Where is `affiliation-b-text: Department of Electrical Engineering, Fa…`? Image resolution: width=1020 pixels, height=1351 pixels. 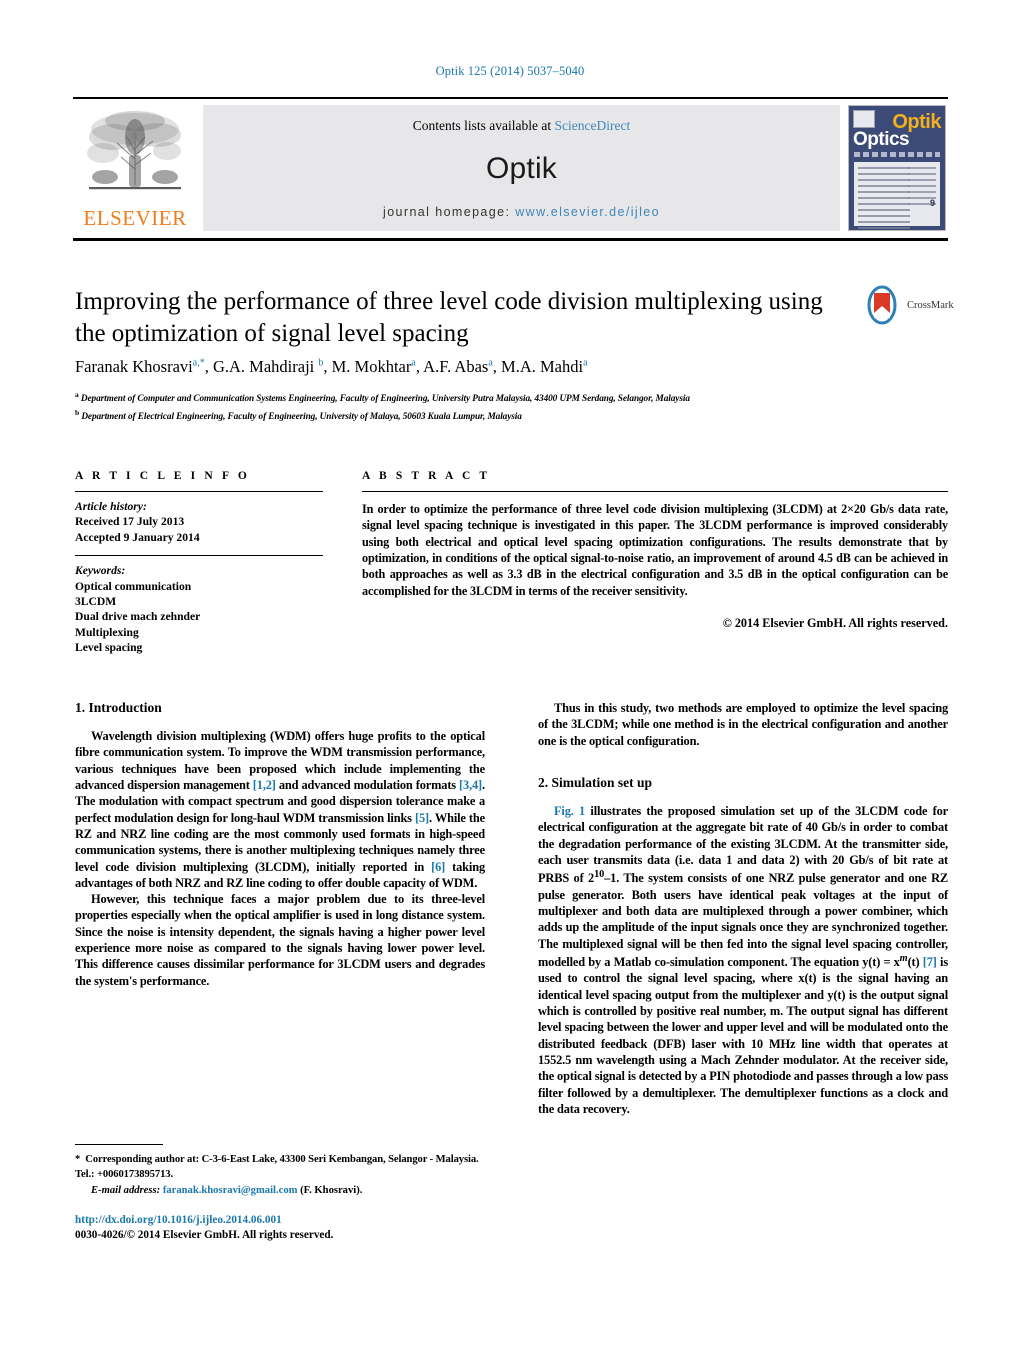
affiliation-b-text: Department of Electrical Engineering, Fa… is located at coordinates (301, 417).